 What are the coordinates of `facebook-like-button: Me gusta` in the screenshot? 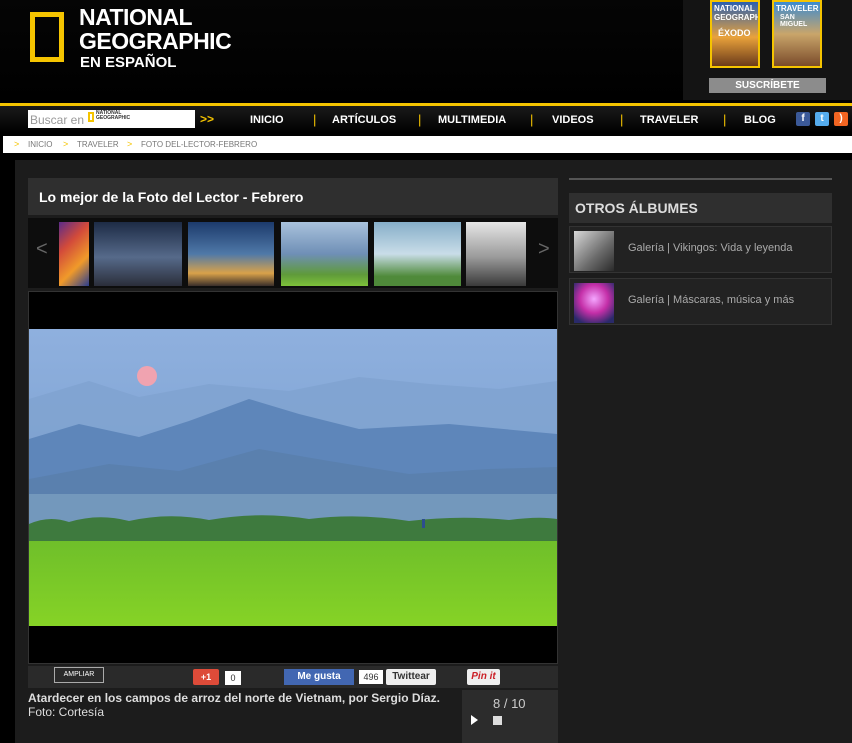 It's located at (319, 677).